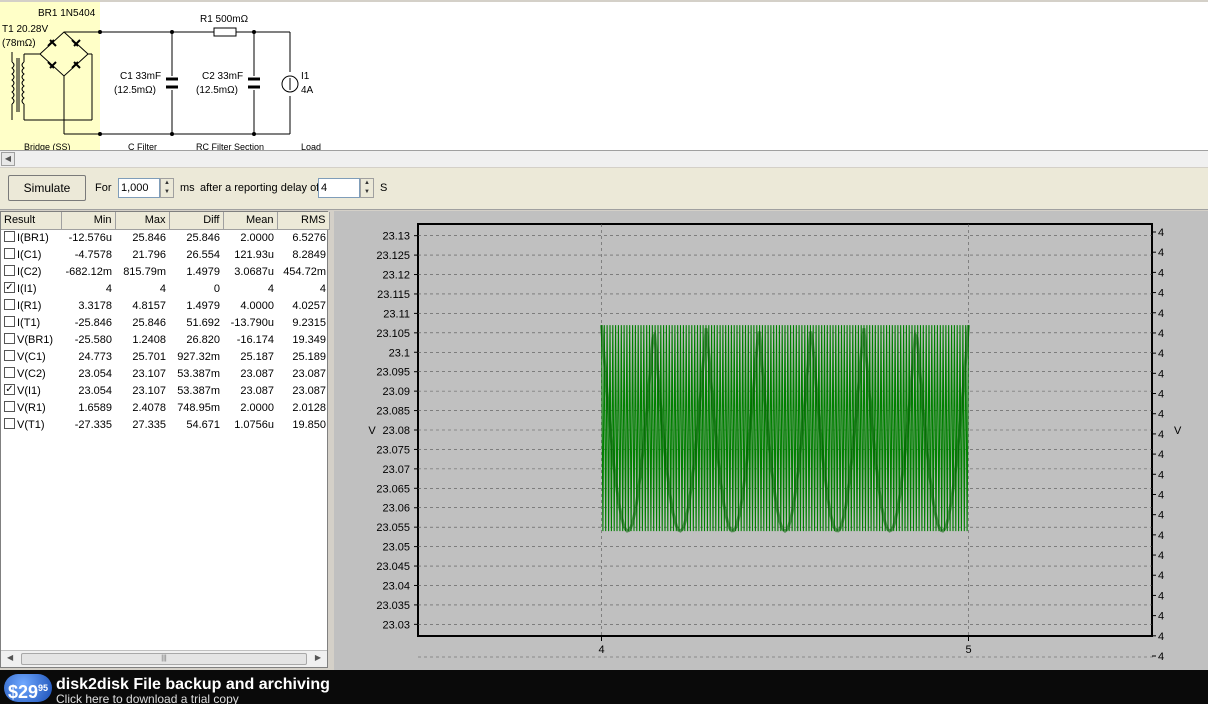 The image size is (1208, 704). I want to click on delay-spinner: ▲ ▼, so click(367, 188).